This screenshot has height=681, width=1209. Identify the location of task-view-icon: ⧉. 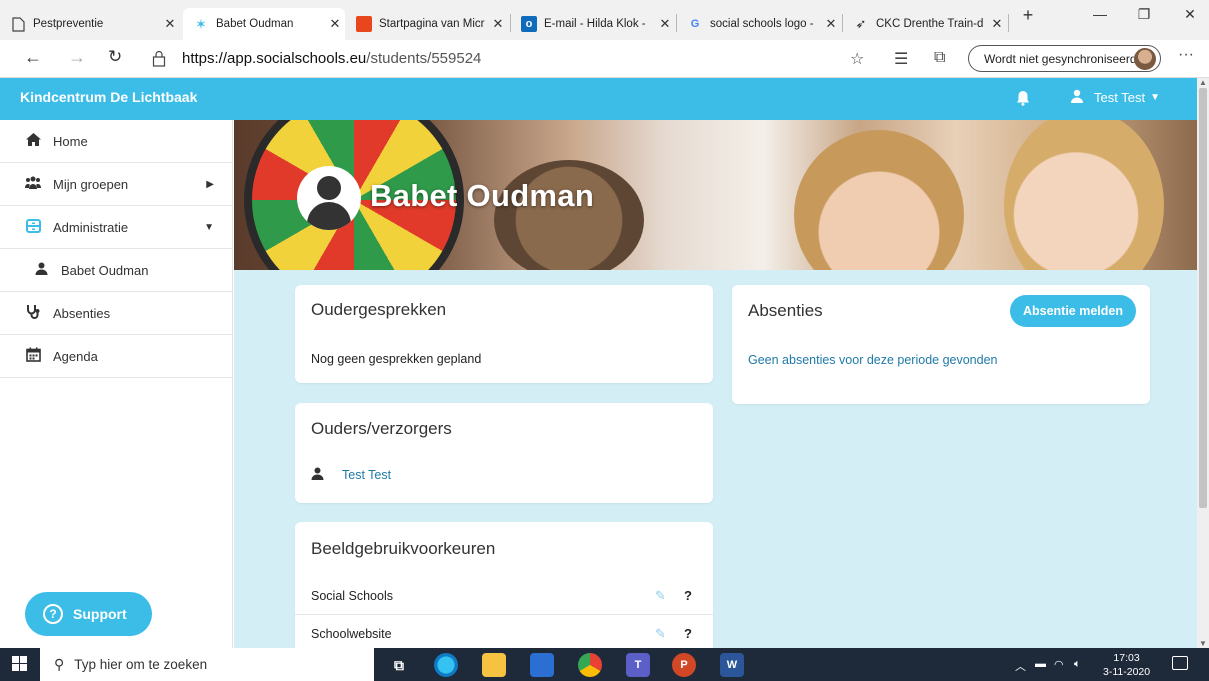
(399, 665).